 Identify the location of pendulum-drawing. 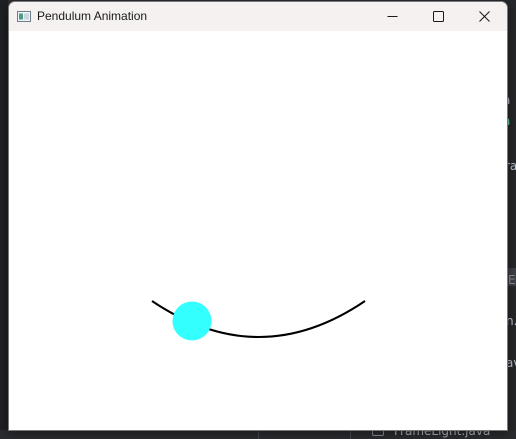
(258, 320).